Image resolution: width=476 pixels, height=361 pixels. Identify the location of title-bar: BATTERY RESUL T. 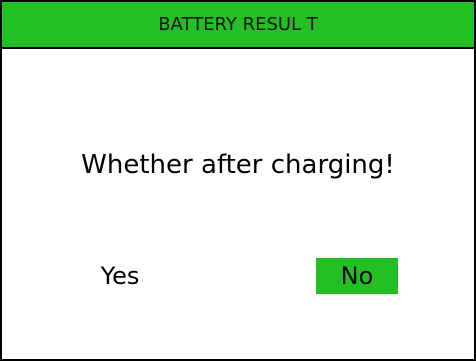
(238, 25).